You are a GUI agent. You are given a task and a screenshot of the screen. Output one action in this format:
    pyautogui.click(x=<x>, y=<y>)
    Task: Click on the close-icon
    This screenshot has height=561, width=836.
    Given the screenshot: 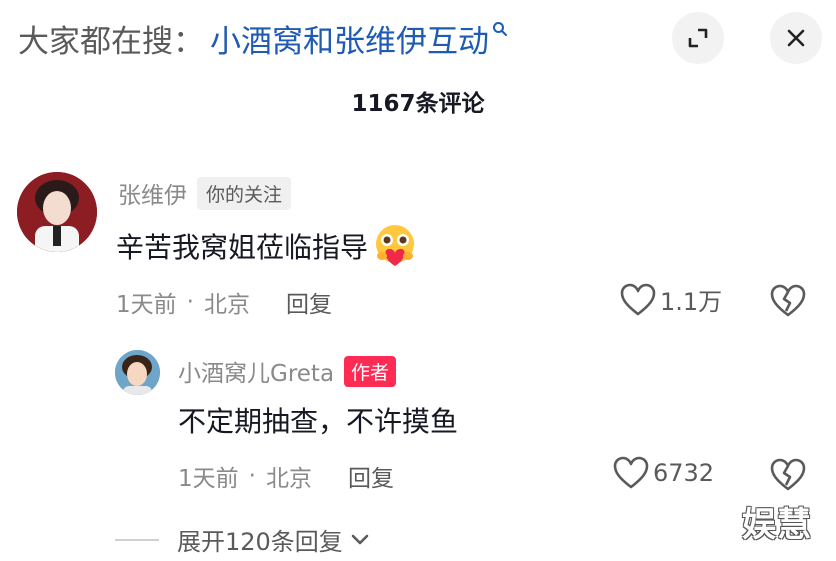 What is the action you would take?
    pyautogui.click(x=796, y=38)
    